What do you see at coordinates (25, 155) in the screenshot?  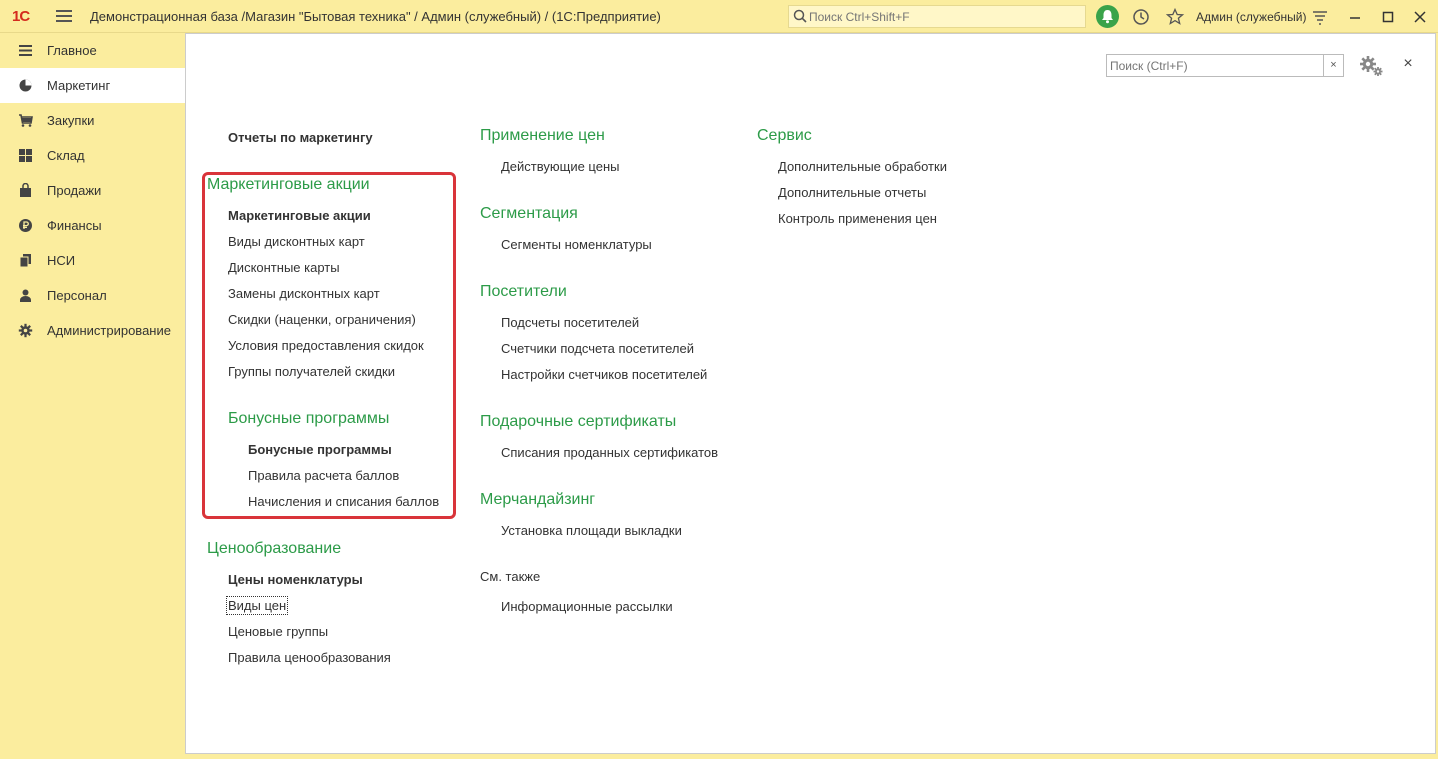 I see `warehouse-icon` at bounding box center [25, 155].